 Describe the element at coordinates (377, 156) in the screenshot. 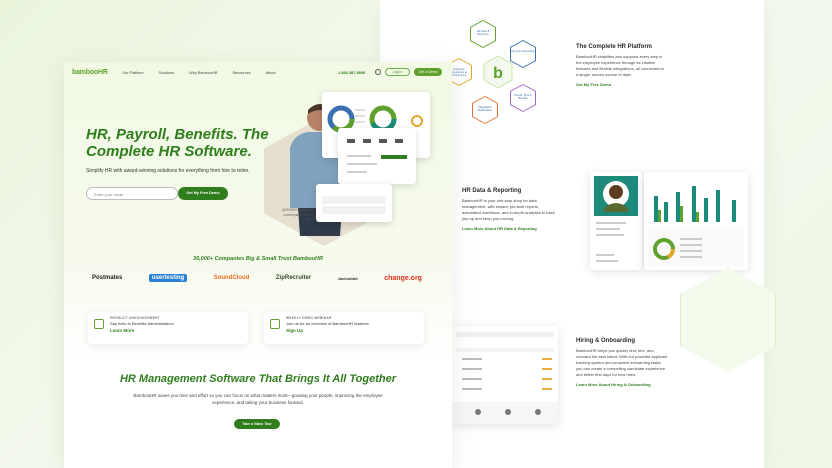

I see `time-off-widget` at that location.